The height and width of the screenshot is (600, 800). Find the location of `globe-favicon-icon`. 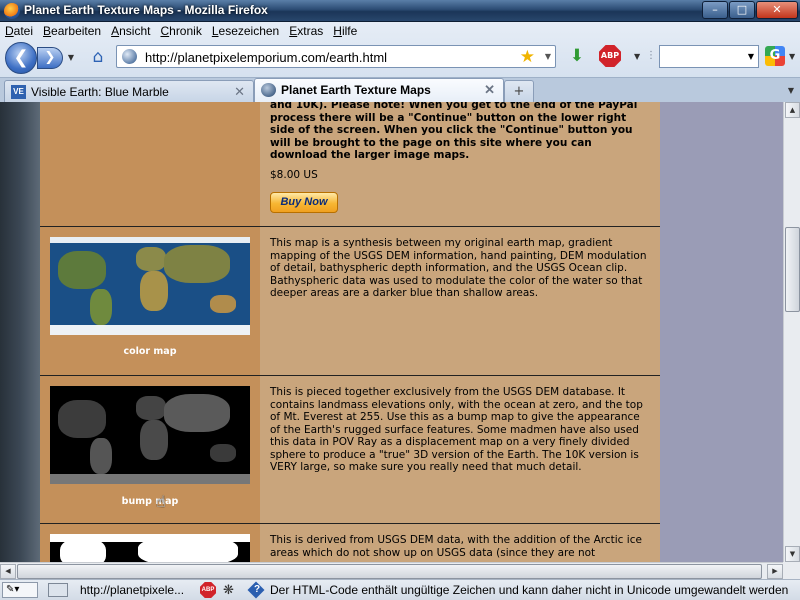

globe-favicon-icon is located at coordinates (268, 90).